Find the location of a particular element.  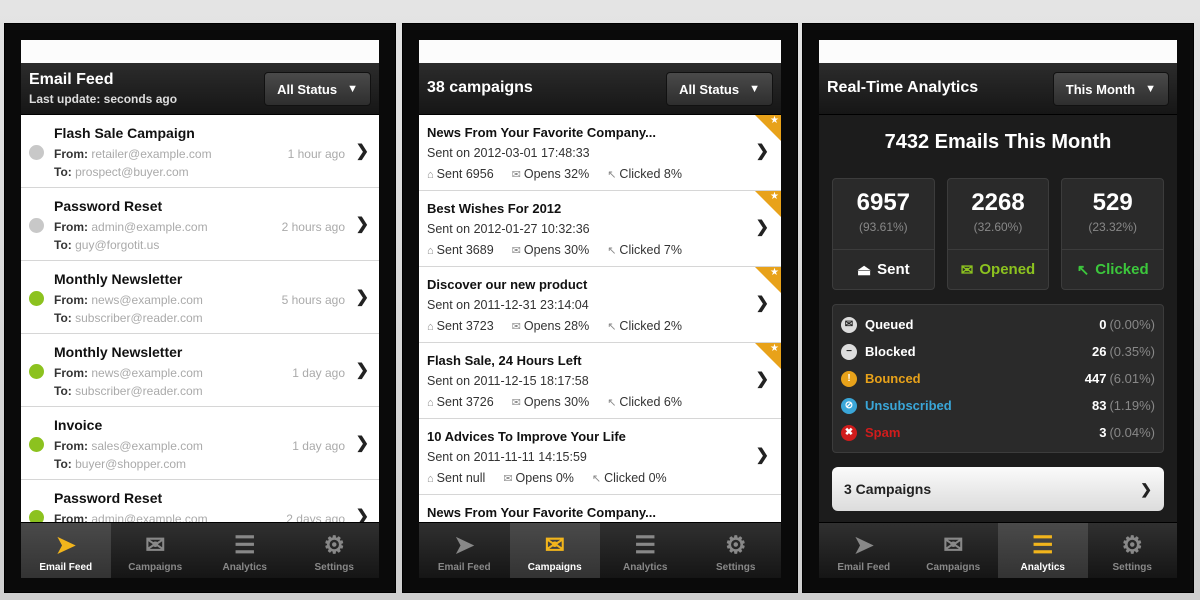

queued-icon: ✉ is located at coordinates (849, 324).